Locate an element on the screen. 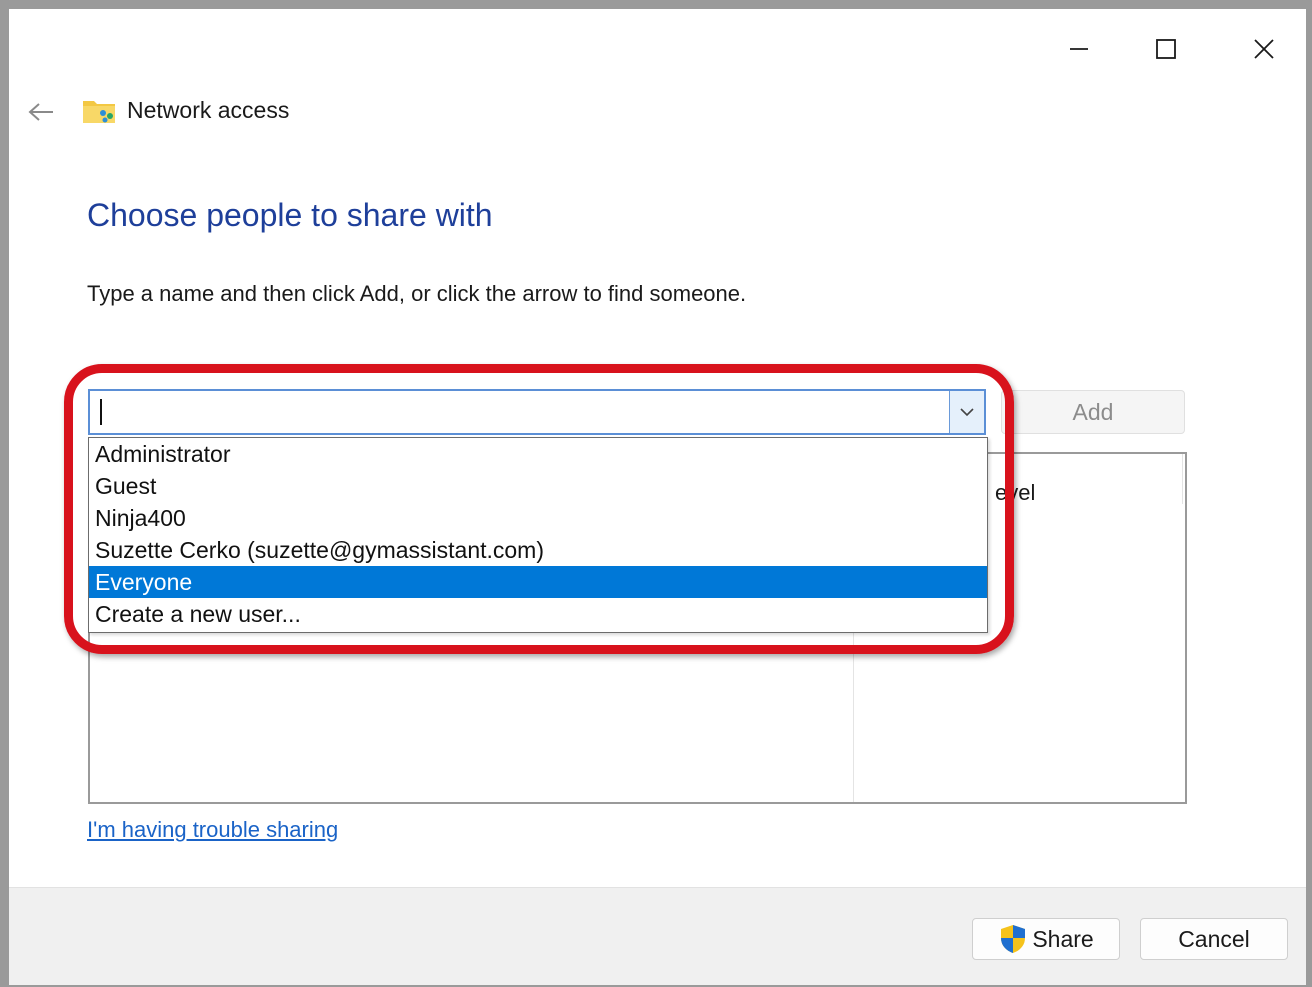 The width and height of the screenshot is (1312, 987). add-button: Add is located at coordinates (1093, 412).